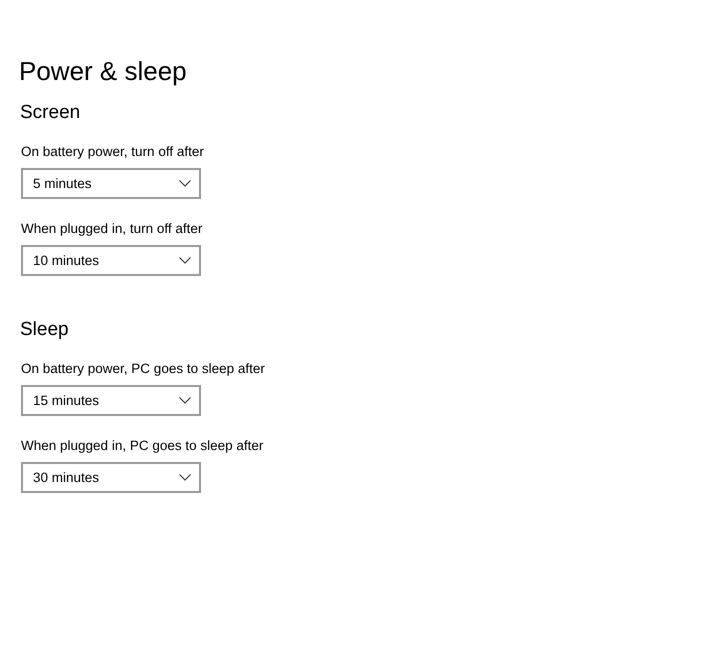 This screenshot has height=646, width=720. I want to click on setting-label: When plugged in, PC goes to sleep after, so click(142, 446).